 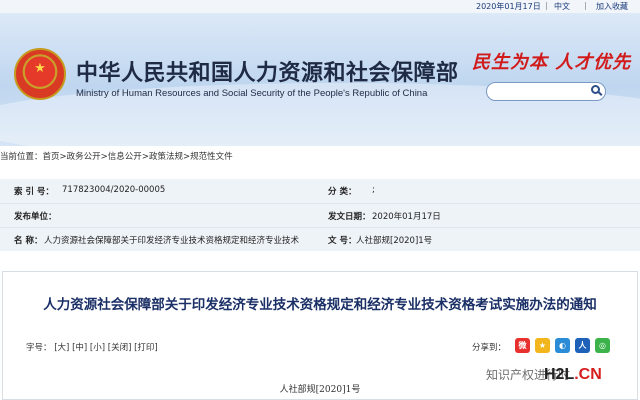 What do you see at coordinates (562, 6) in the screenshot?
I see `language-link: 中文` at bounding box center [562, 6].